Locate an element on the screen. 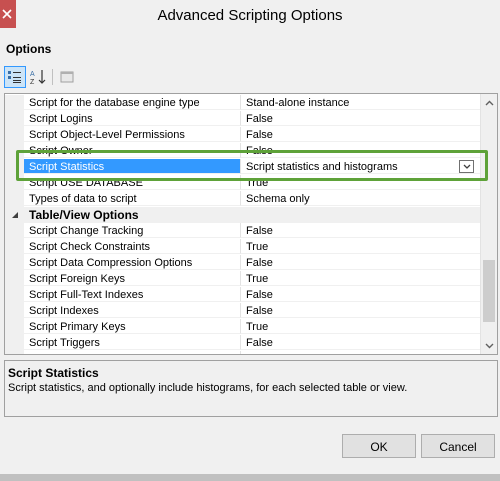  property-name: Script Primary Keys is located at coordinates (132, 326).